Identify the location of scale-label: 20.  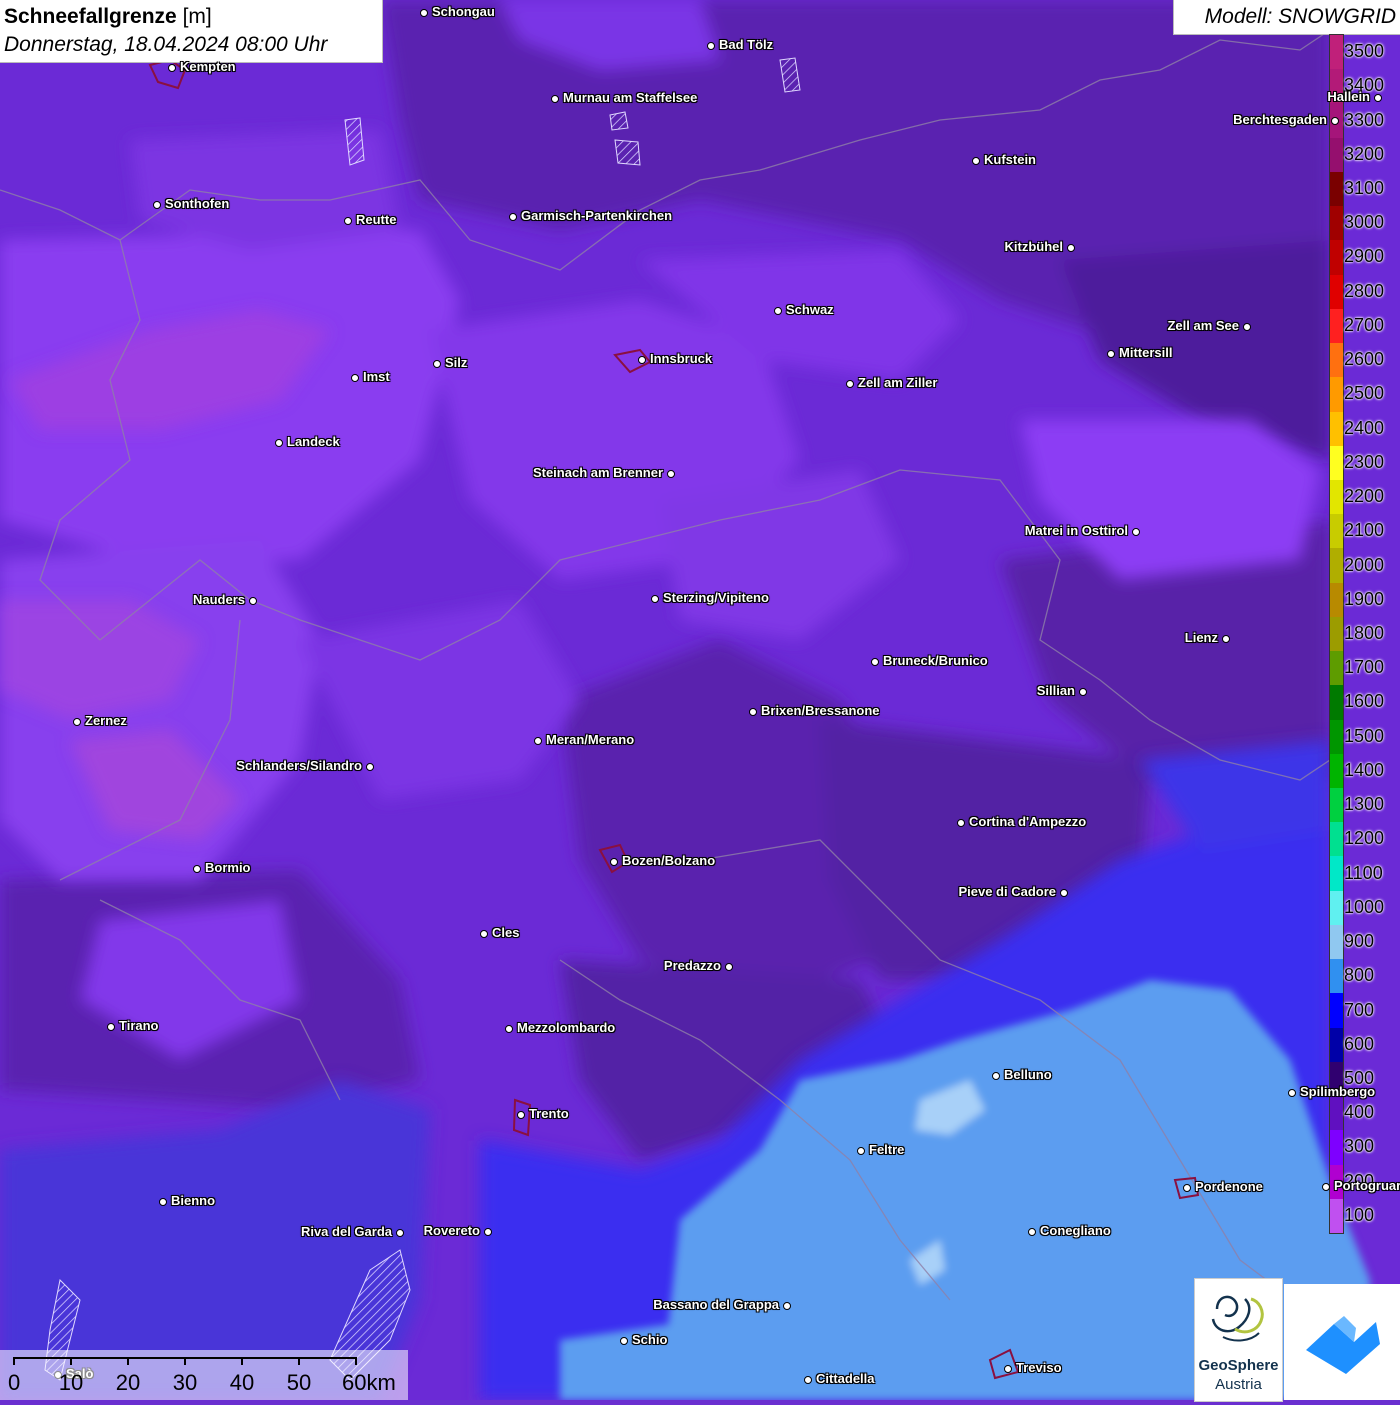
(128, 1382).